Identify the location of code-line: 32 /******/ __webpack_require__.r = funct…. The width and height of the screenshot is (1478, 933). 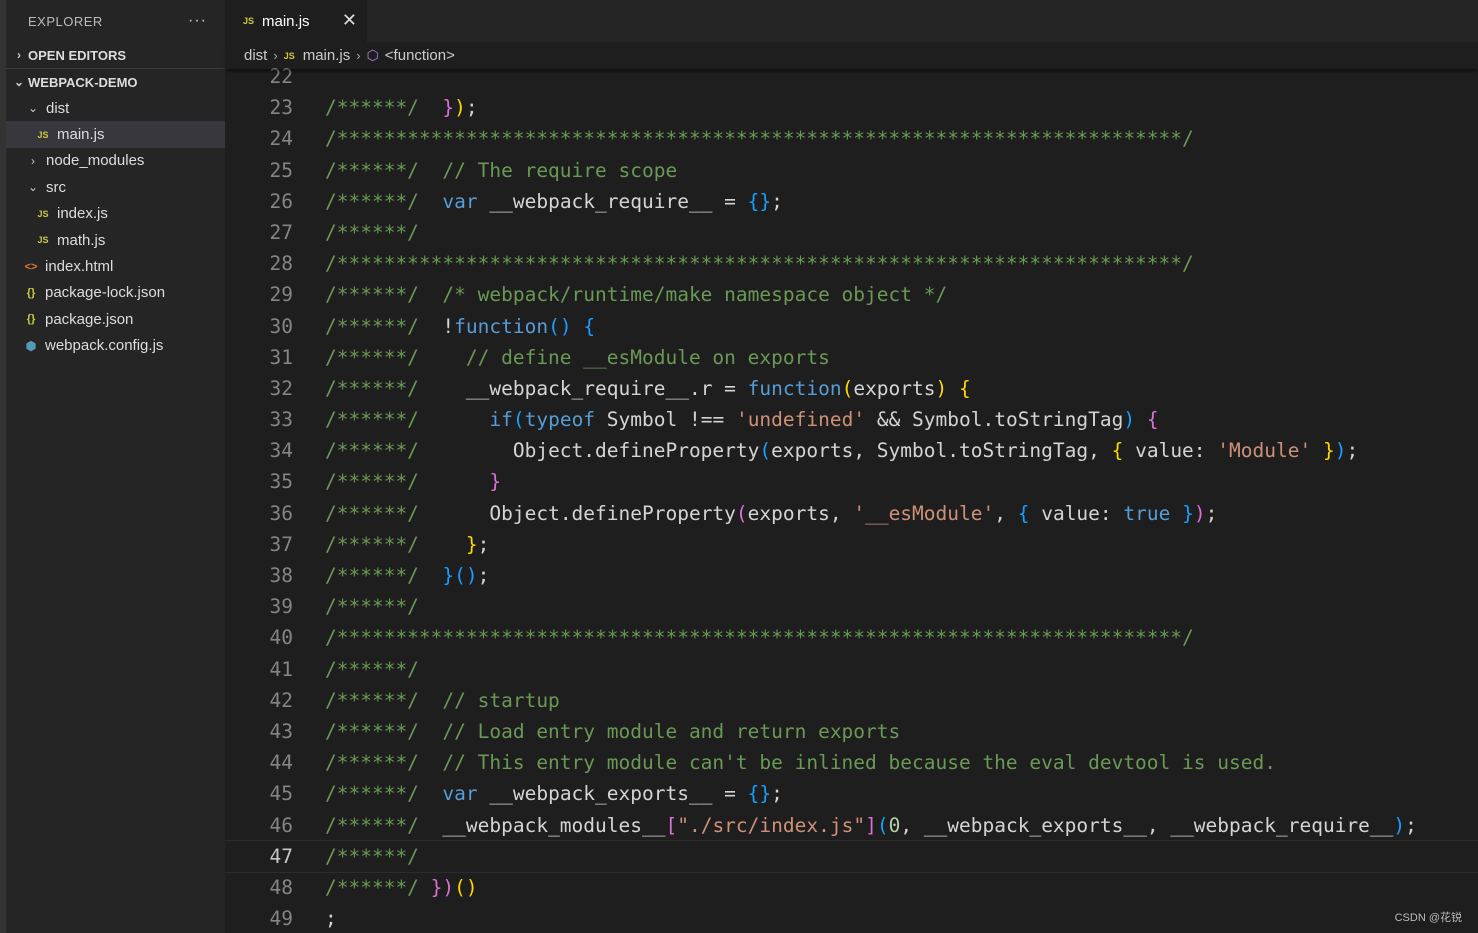
(851, 388).